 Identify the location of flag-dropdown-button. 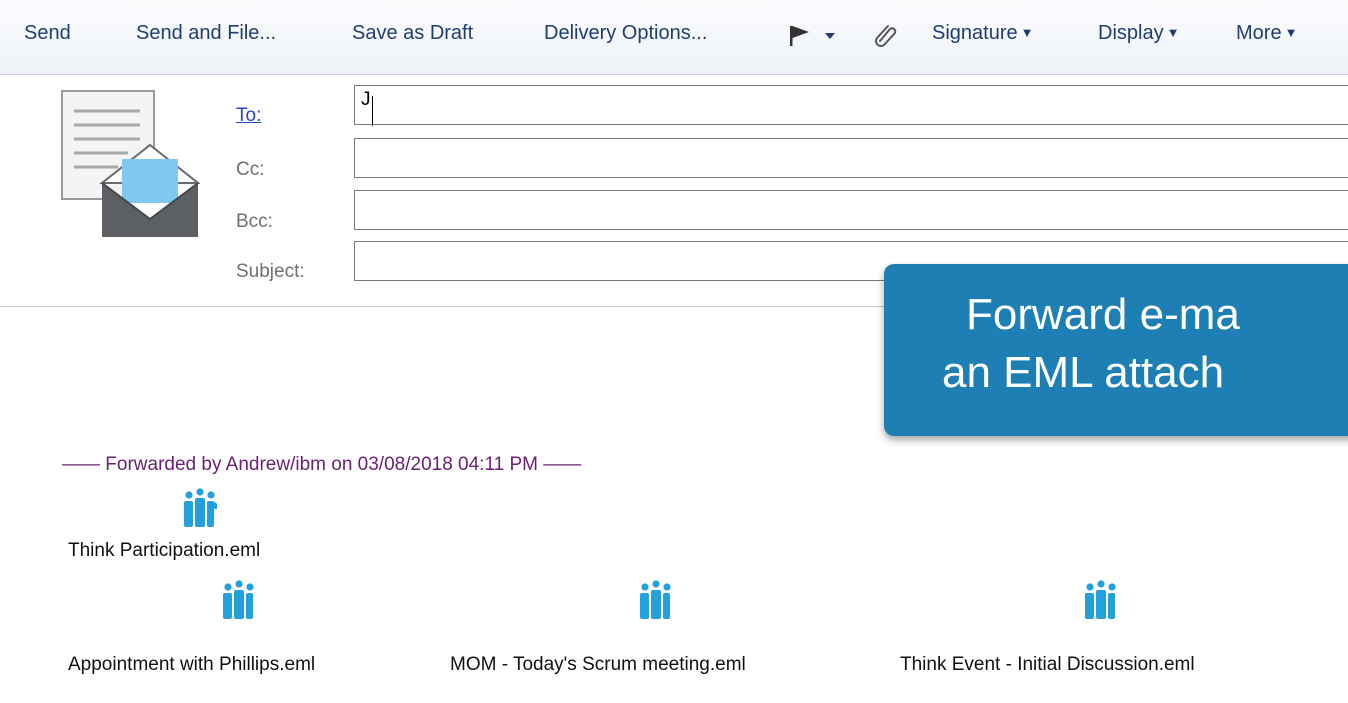
(813, 39).